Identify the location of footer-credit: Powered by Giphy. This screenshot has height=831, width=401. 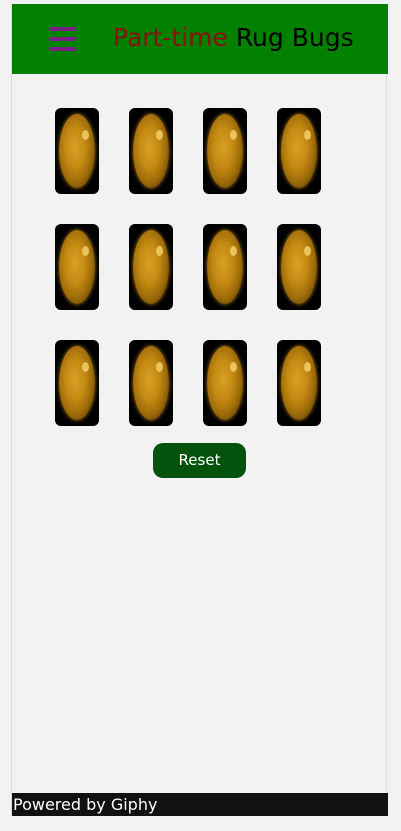
(85, 804).